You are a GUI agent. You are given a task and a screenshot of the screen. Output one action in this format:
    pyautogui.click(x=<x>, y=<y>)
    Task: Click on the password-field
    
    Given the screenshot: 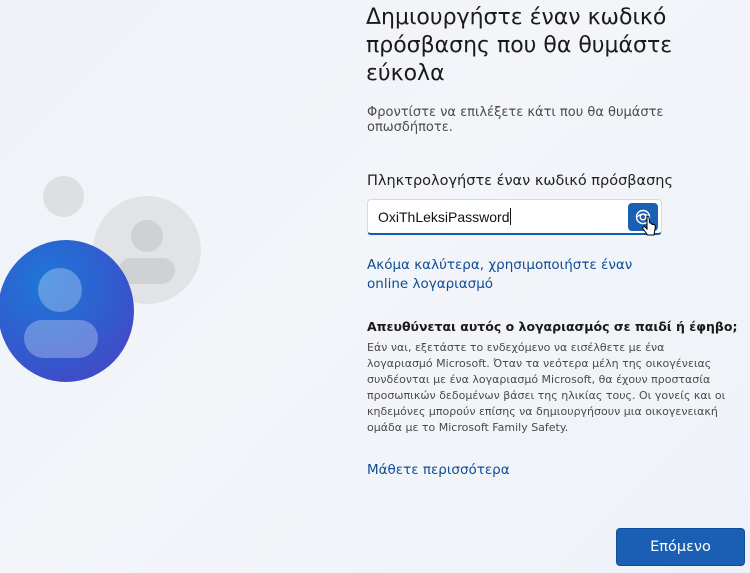 What is the action you would take?
    pyautogui.click(x=514, y=217)
    